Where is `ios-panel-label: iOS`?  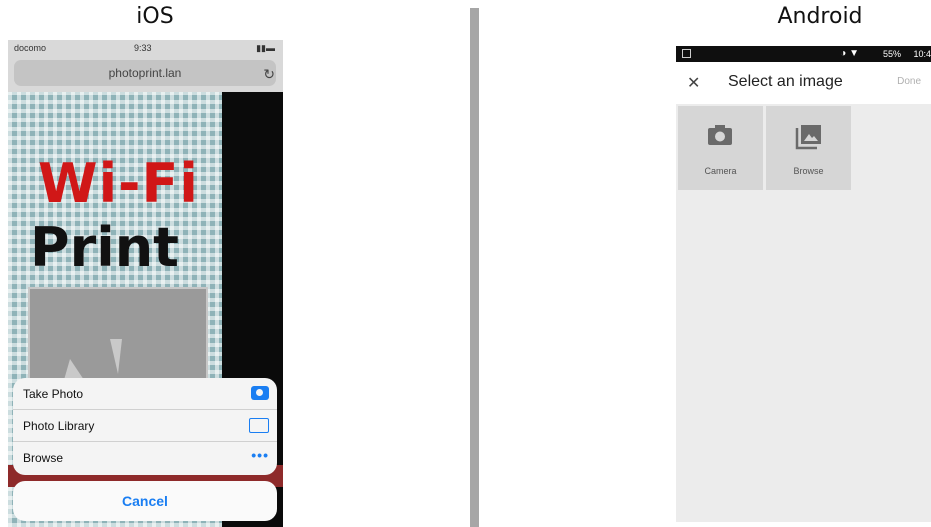 ios-panel-label: iOS is located at coordinates (155, 16).